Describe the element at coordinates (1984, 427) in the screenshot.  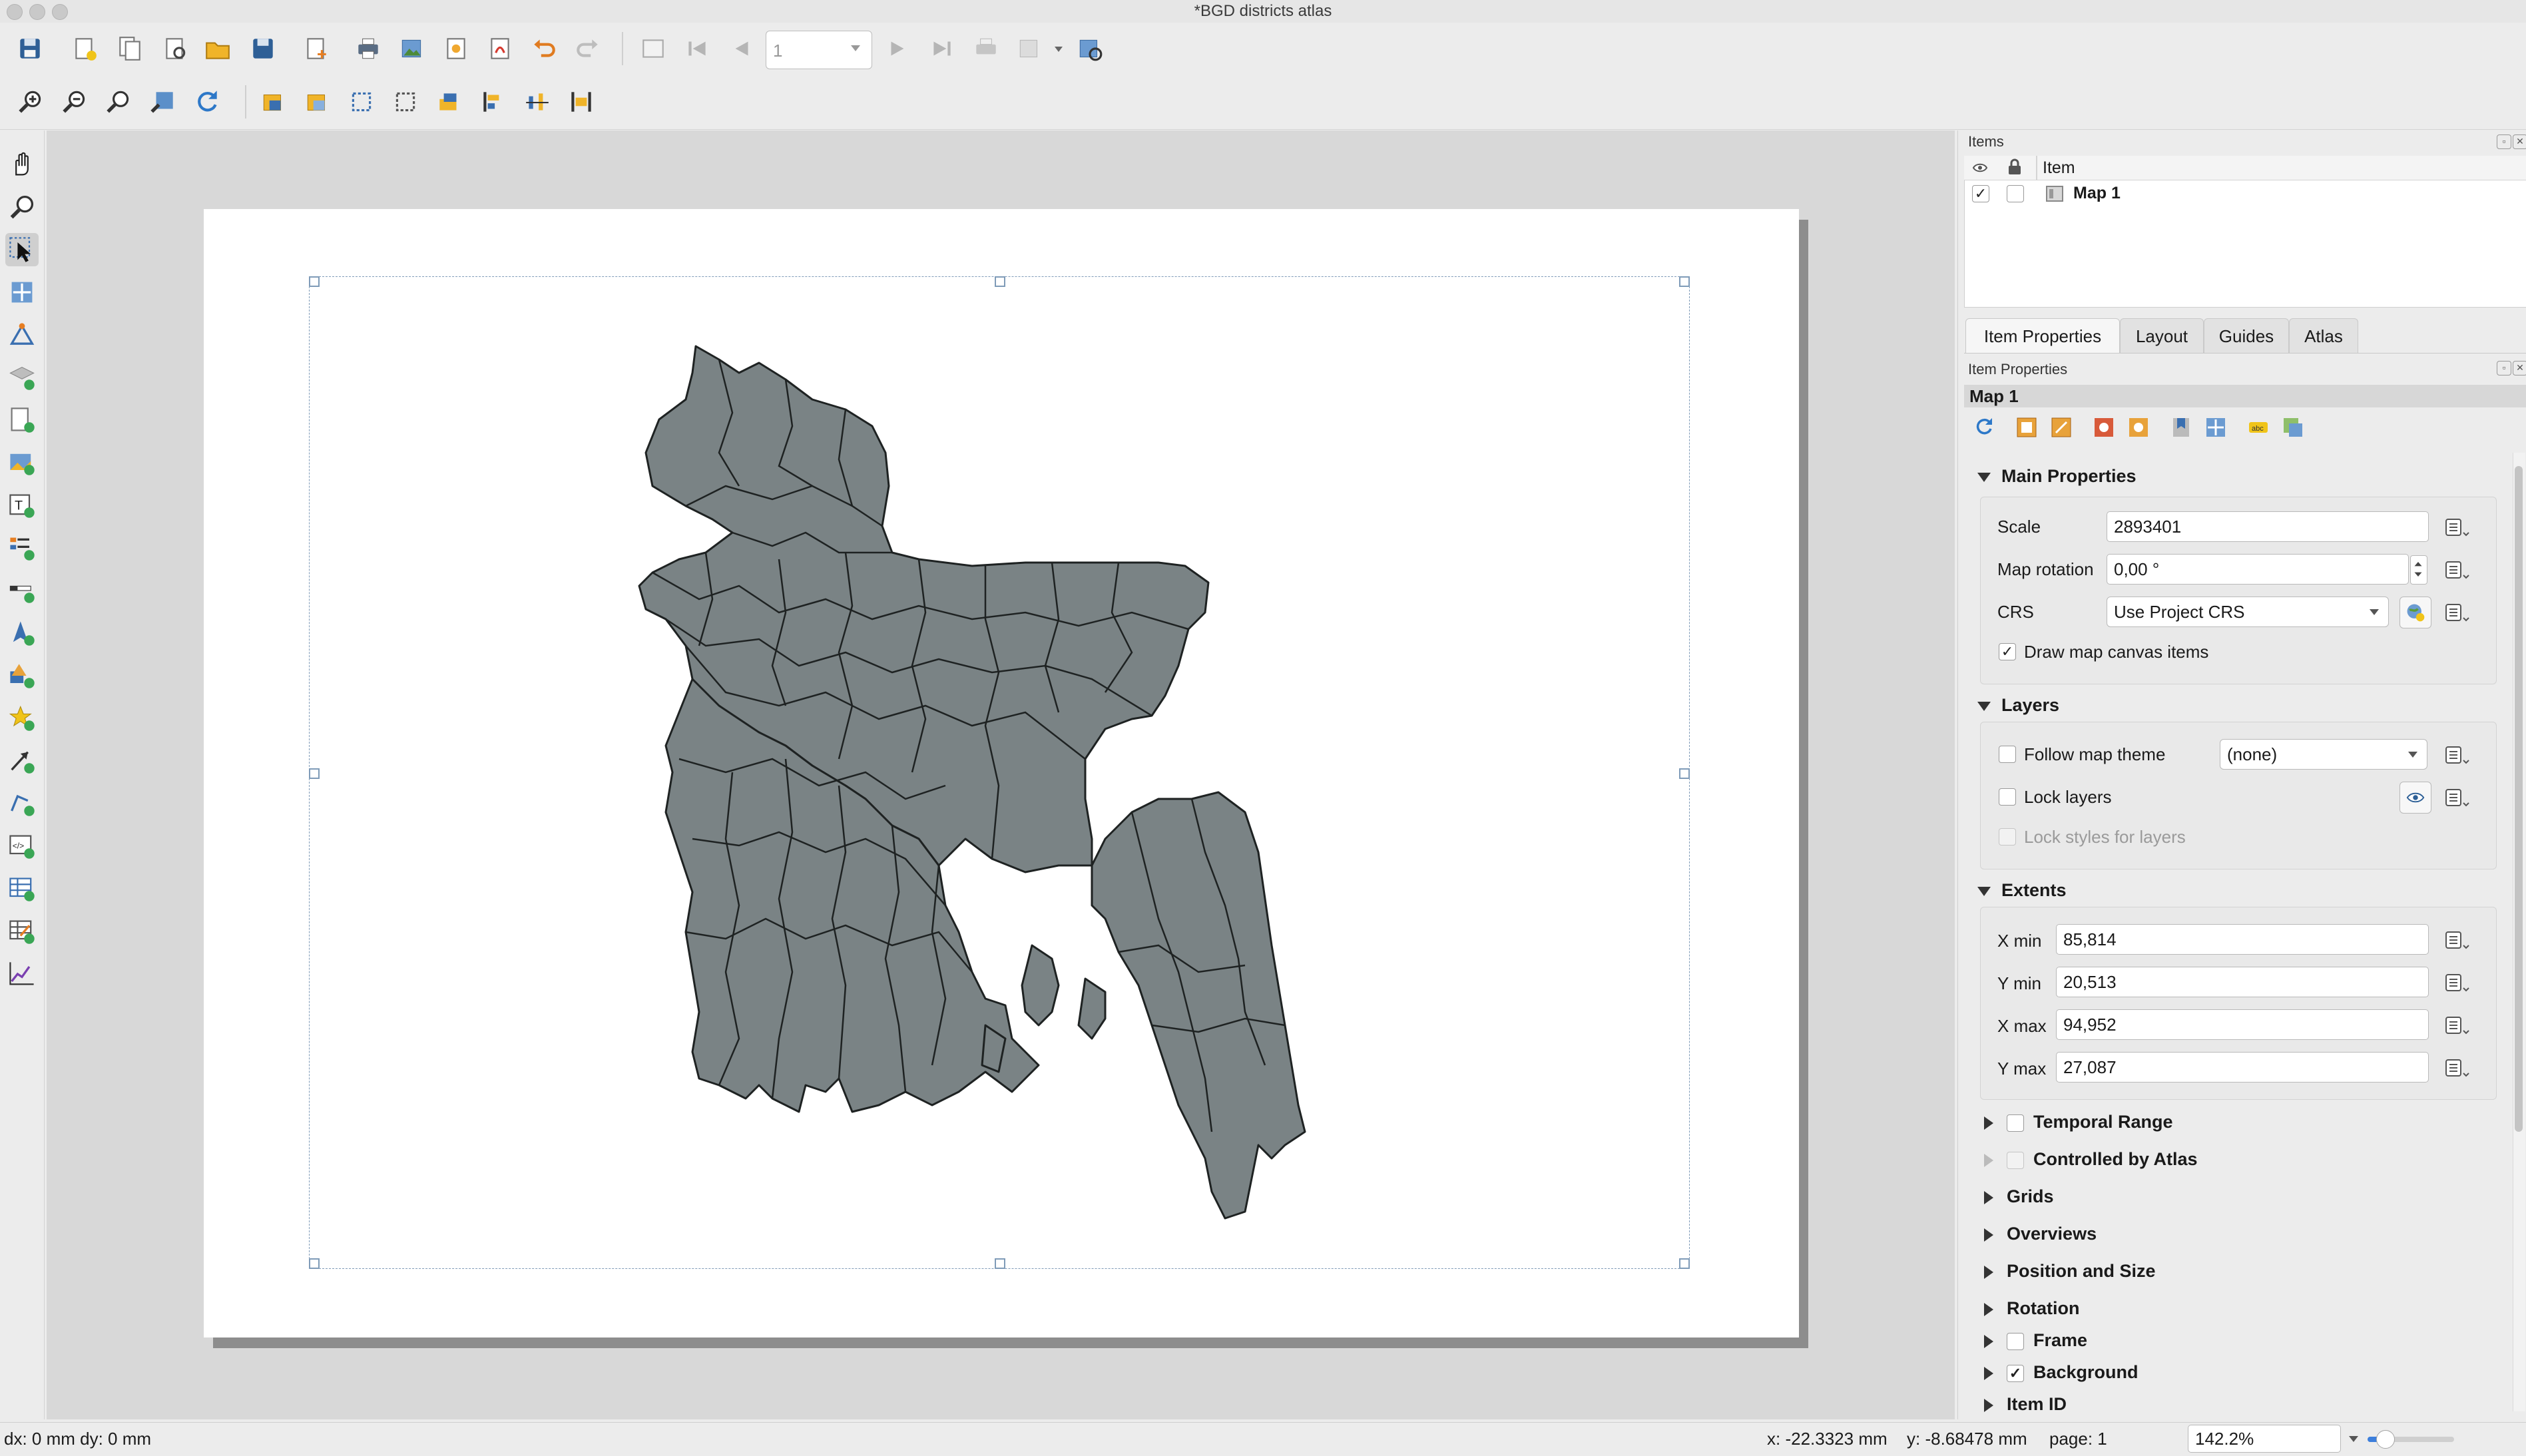
I see `update-preview-icon` at that location.